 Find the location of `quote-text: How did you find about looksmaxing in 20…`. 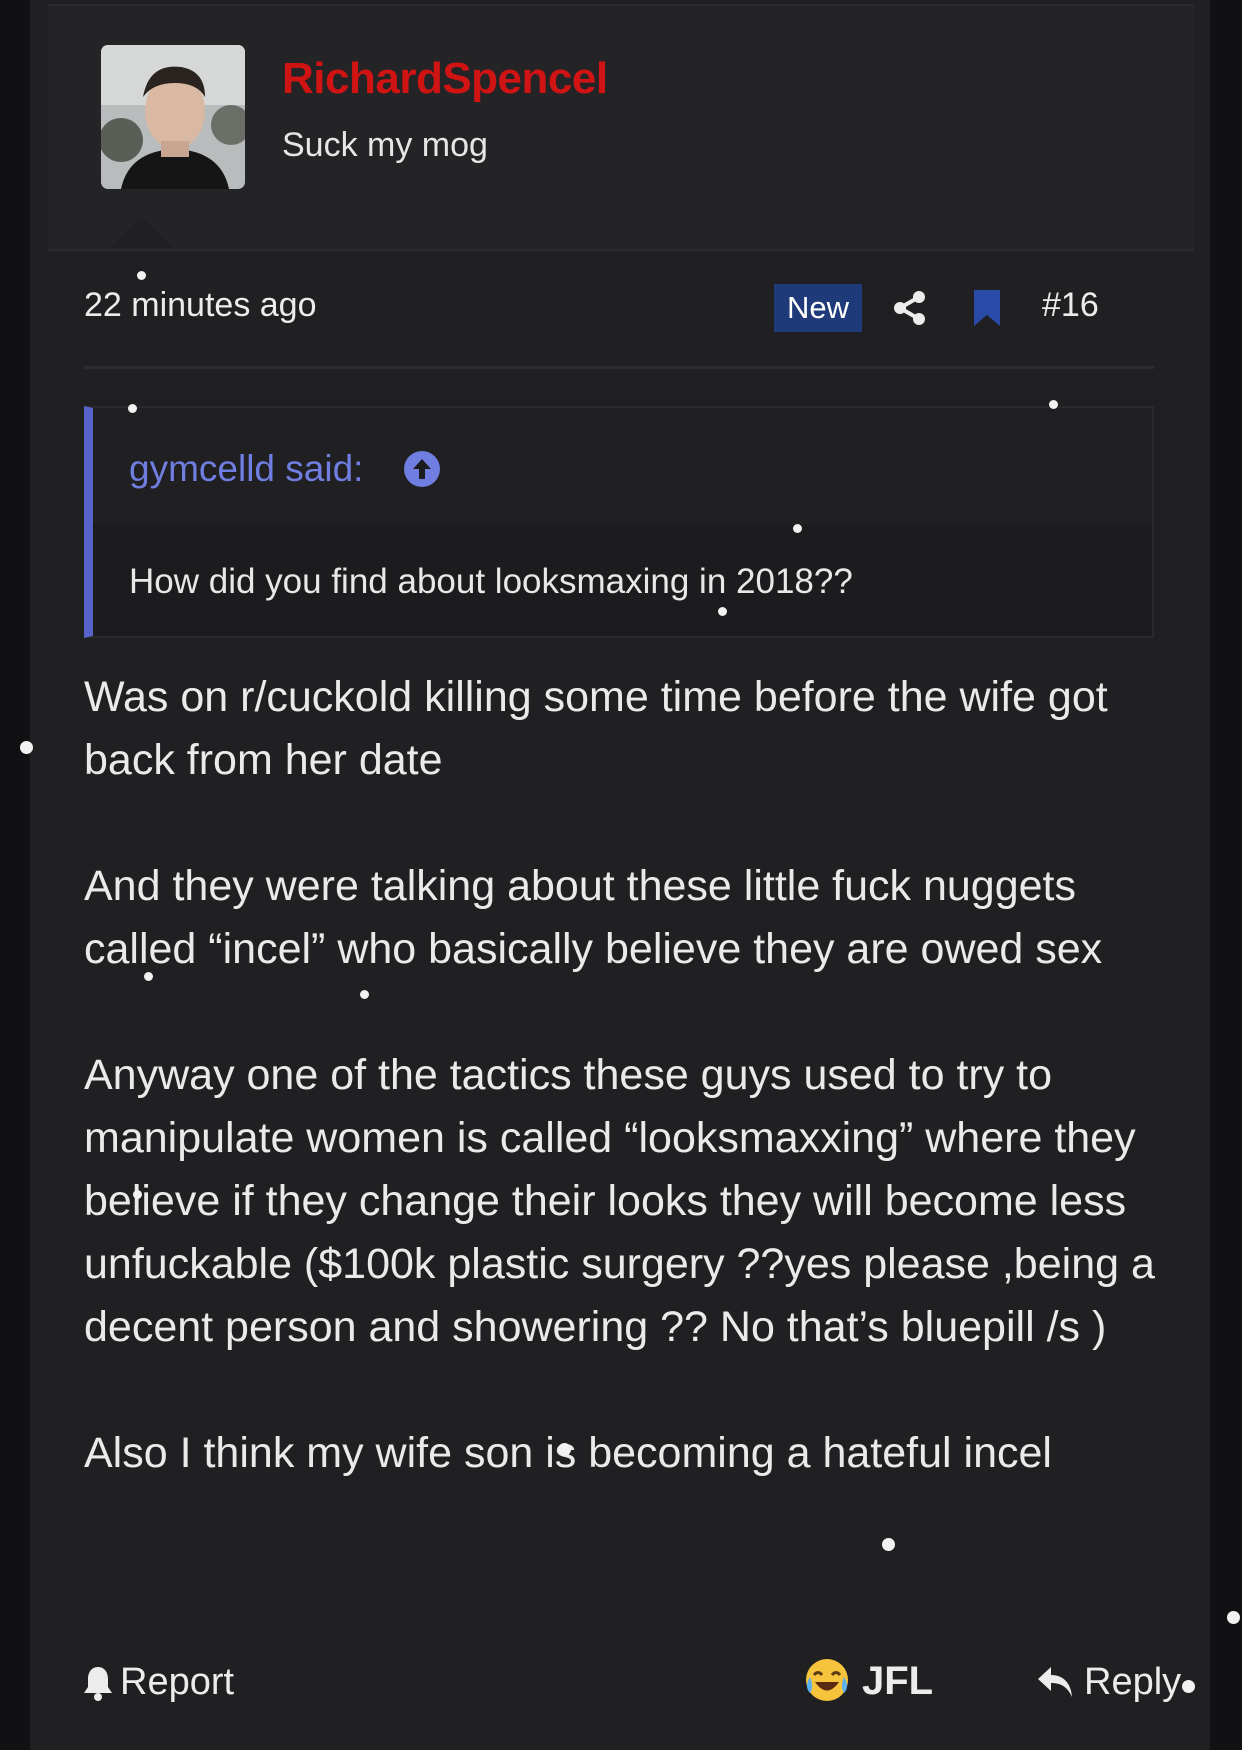

quote-text: How did you find about looksmaxing in 20… is located at coordinates (491, 581).